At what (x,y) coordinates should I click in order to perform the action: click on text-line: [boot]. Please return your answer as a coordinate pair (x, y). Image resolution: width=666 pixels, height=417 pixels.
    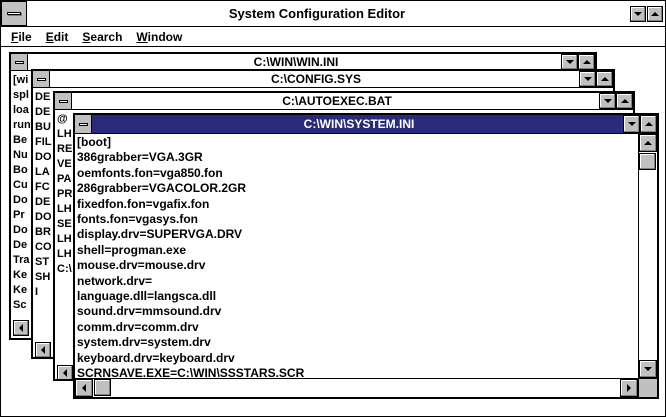
    Looking at the image, I should click on (94, 142).